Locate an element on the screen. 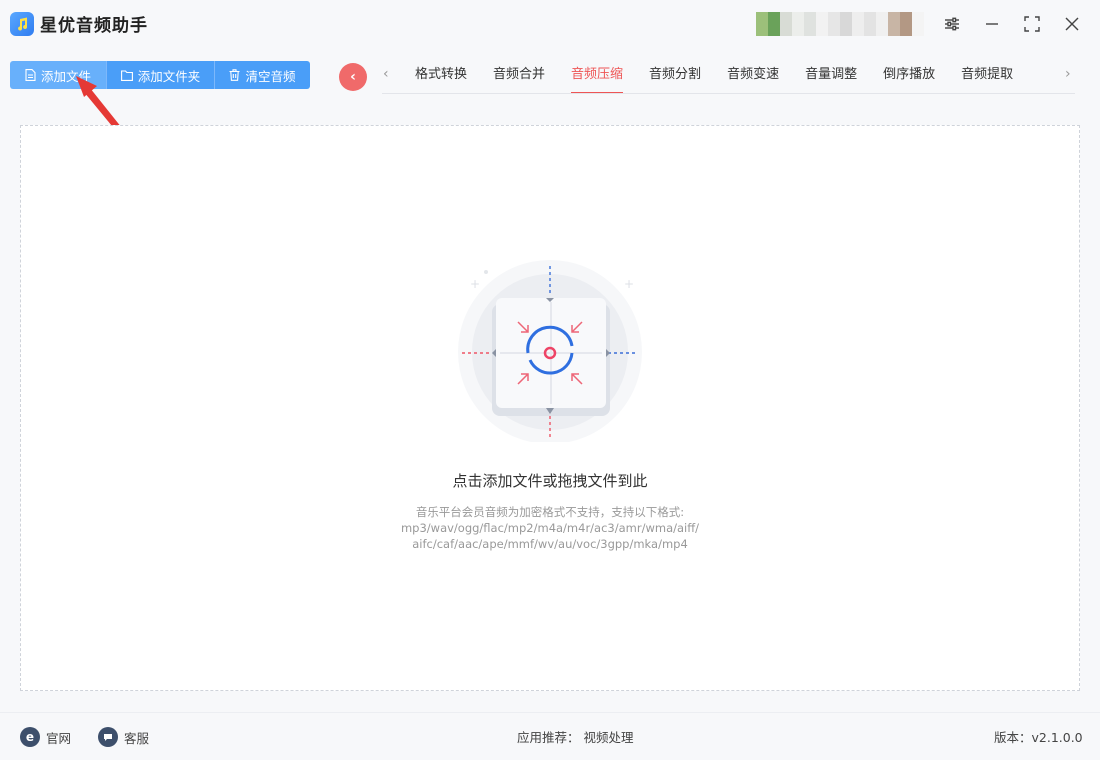 This screenshot has height=760, width=1100. formats-line-1: 音乐平台会员音频为加密格式不支持，支持以下格式: is located at coordinates (550, 512).